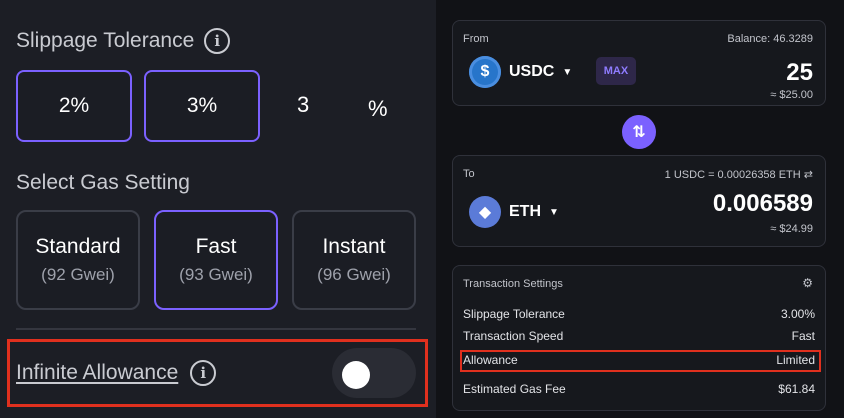 The width and height of the screenshot is (844, 418). Describe the element at coordinates (378, 108) in the screenshot. I see `slippage-percent-suffix: %` at that location.